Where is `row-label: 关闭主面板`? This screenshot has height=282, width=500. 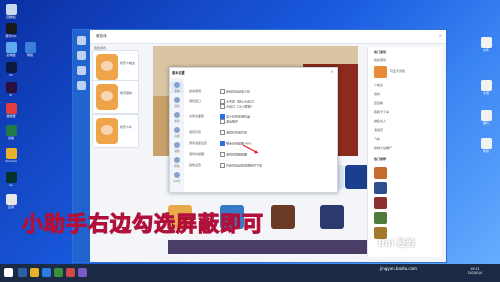 row-label: 关闭主面板 is located at coordinates (197, 116).